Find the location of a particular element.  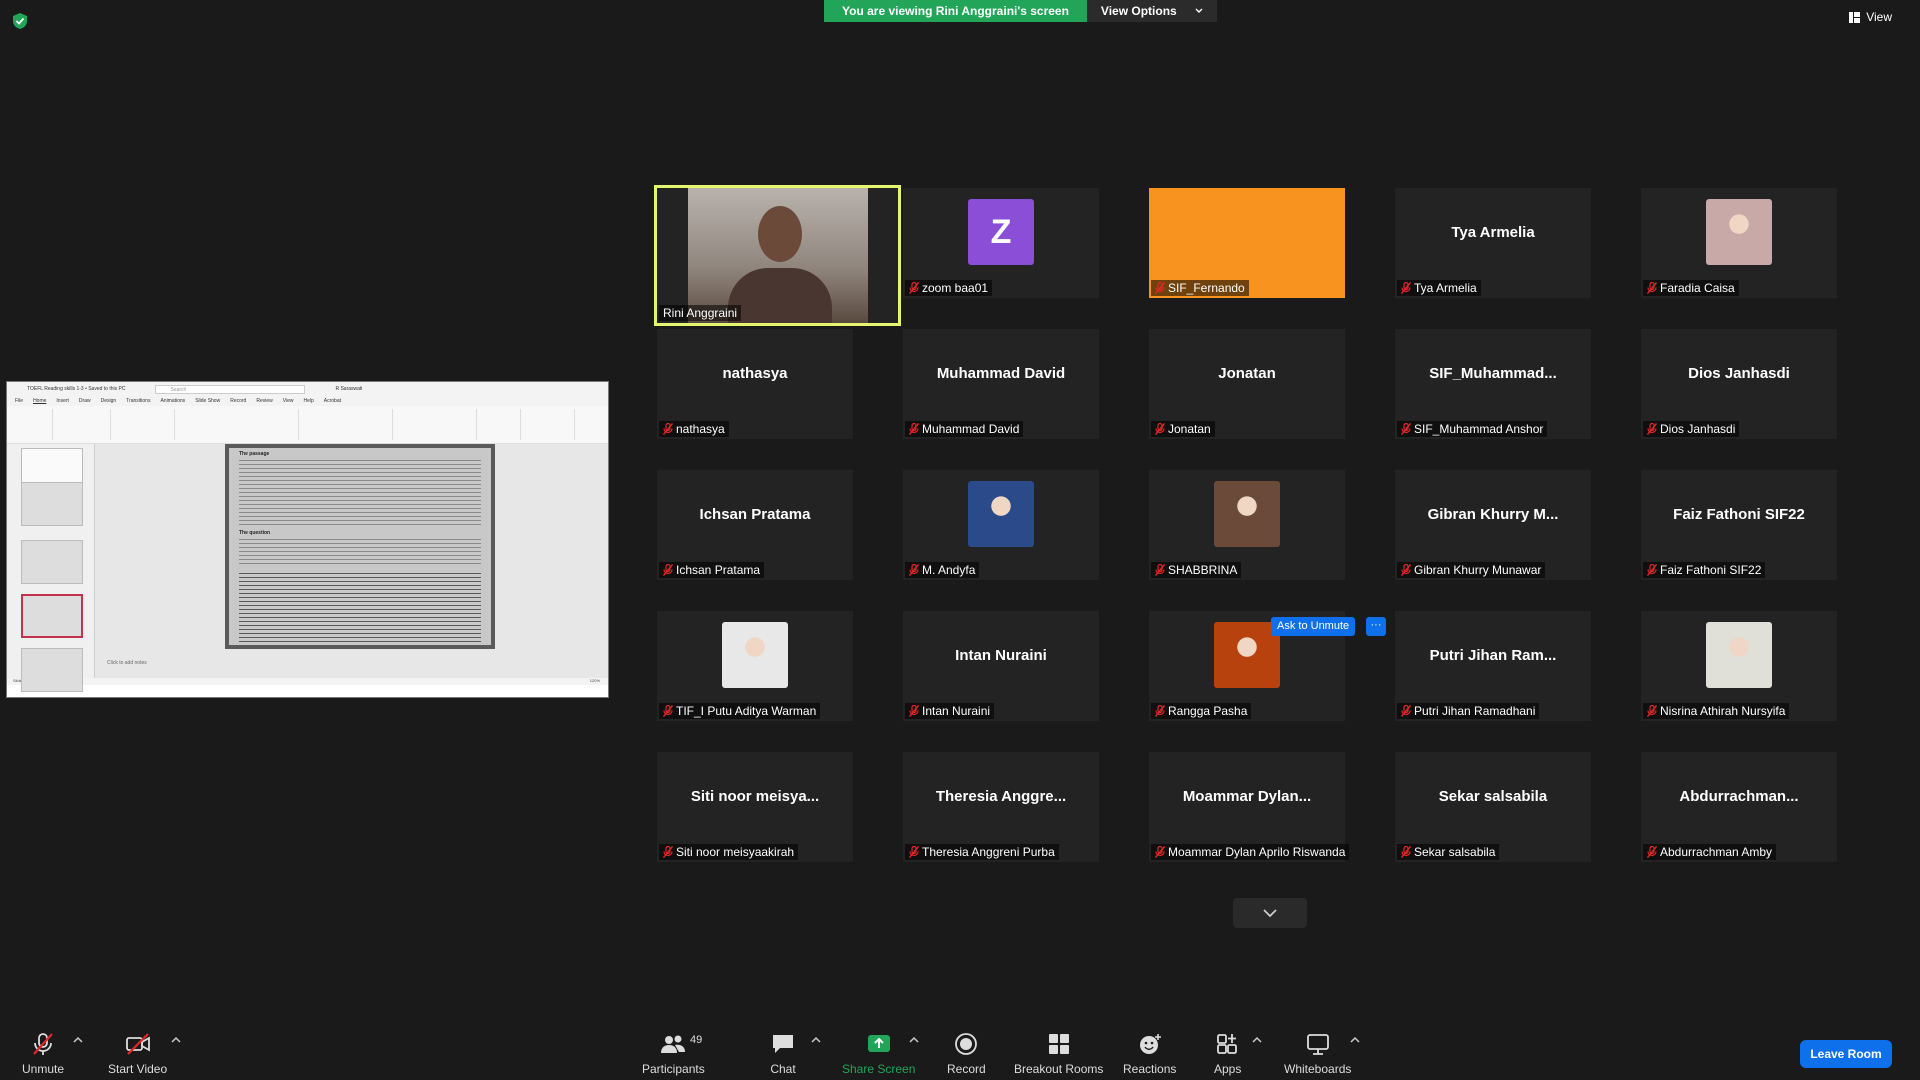

participant-name: Tya Armelia is located at coordinates (1445, 288).